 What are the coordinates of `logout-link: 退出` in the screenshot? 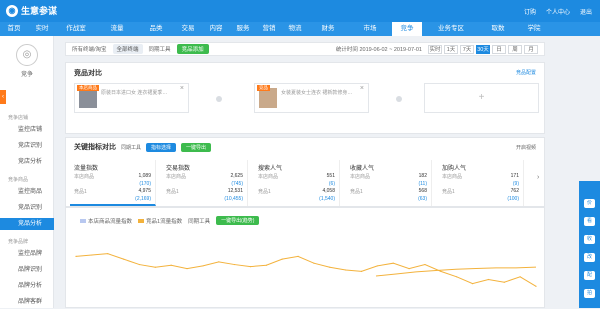 It's located at (586, 11).